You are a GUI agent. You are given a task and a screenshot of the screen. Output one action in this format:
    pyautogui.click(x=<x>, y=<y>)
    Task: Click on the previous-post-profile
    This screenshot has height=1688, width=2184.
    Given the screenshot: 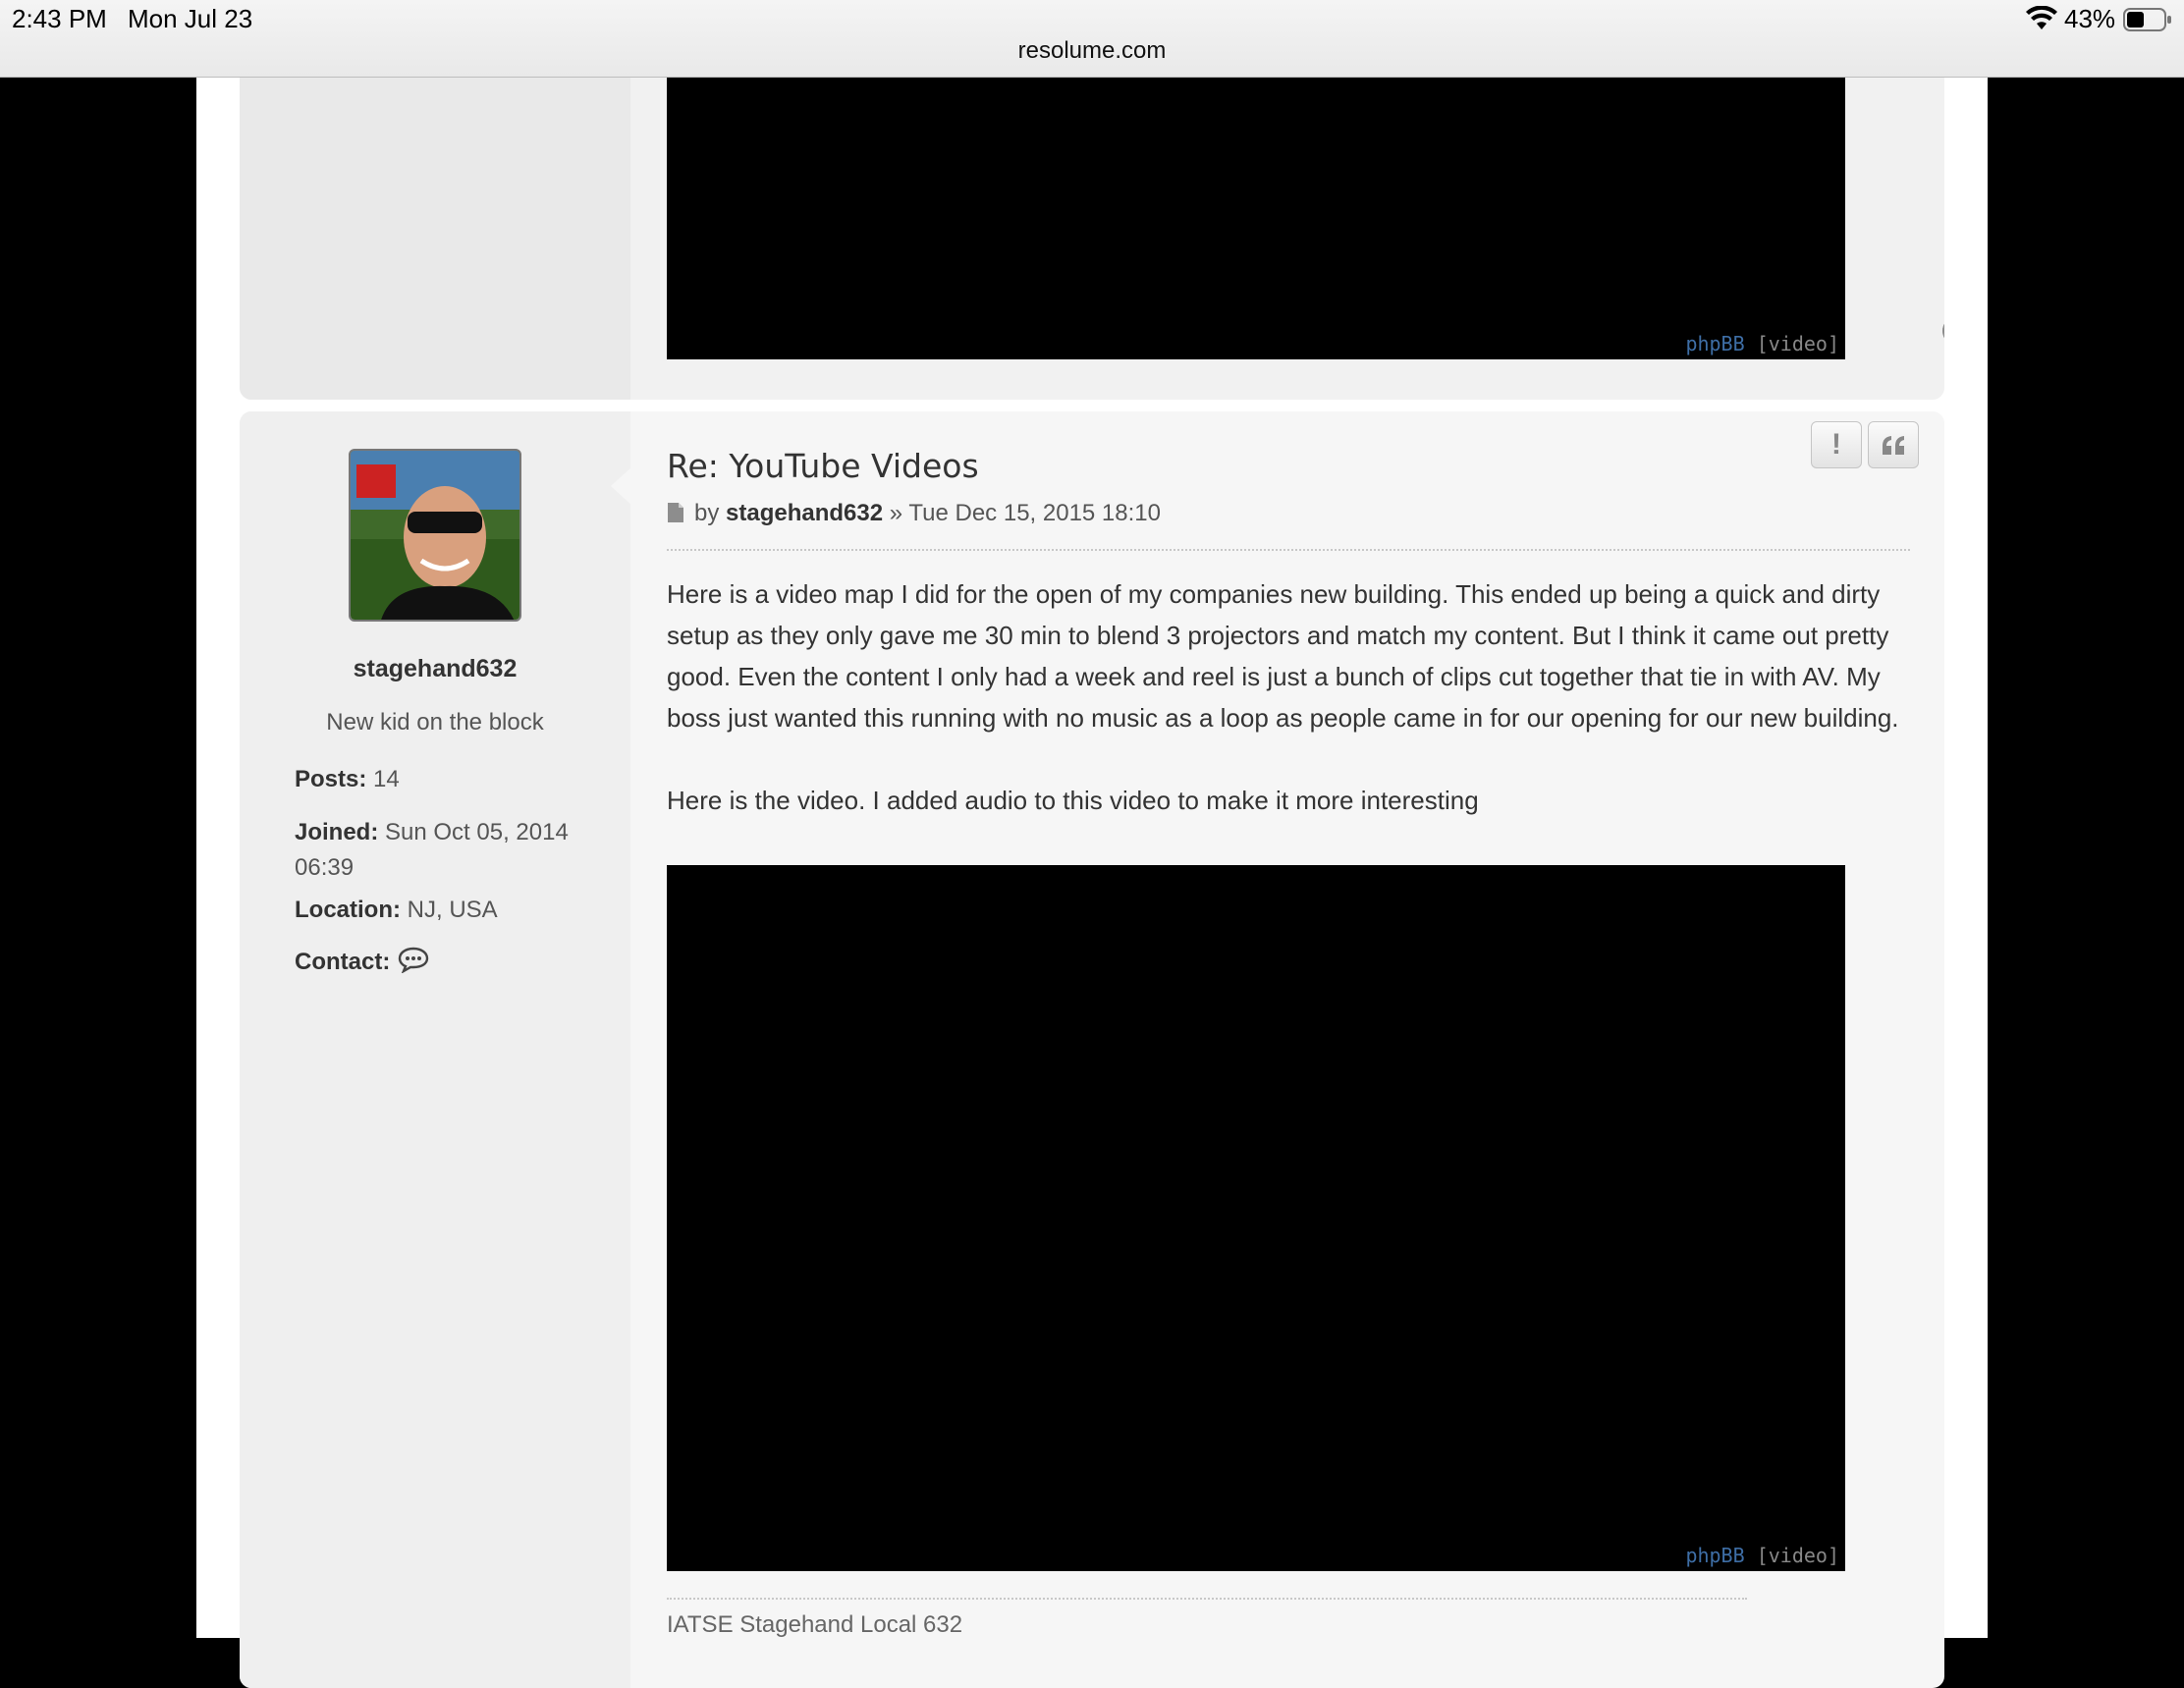 What is the action you would take?
    pyautogui.click(x=435, y=229)
    